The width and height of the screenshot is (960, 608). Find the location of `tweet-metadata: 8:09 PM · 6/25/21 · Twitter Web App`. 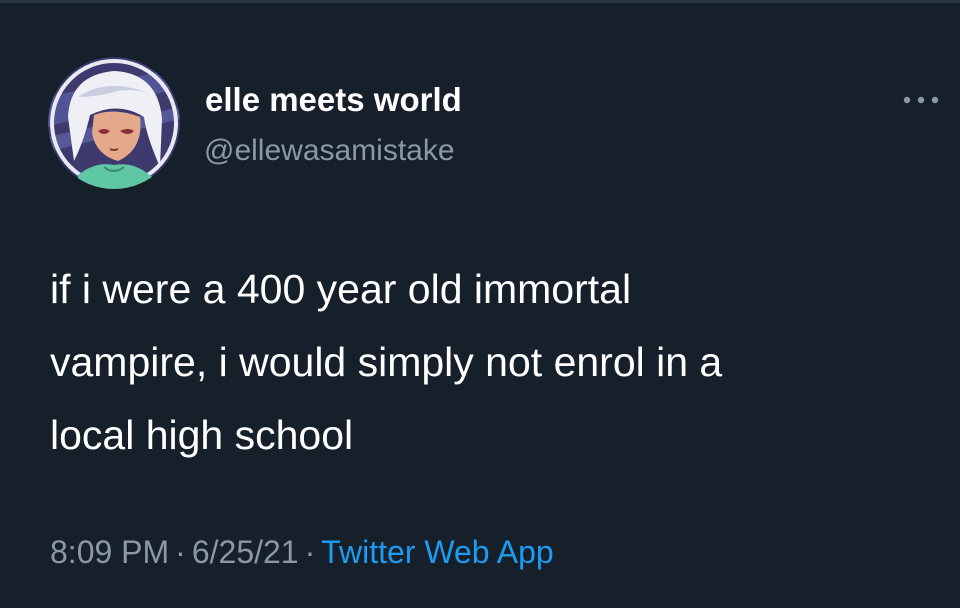

tweet-metadata: 8:09 PM · 6/25/21 · Twitter Web App is located at coordinates (302, 552).